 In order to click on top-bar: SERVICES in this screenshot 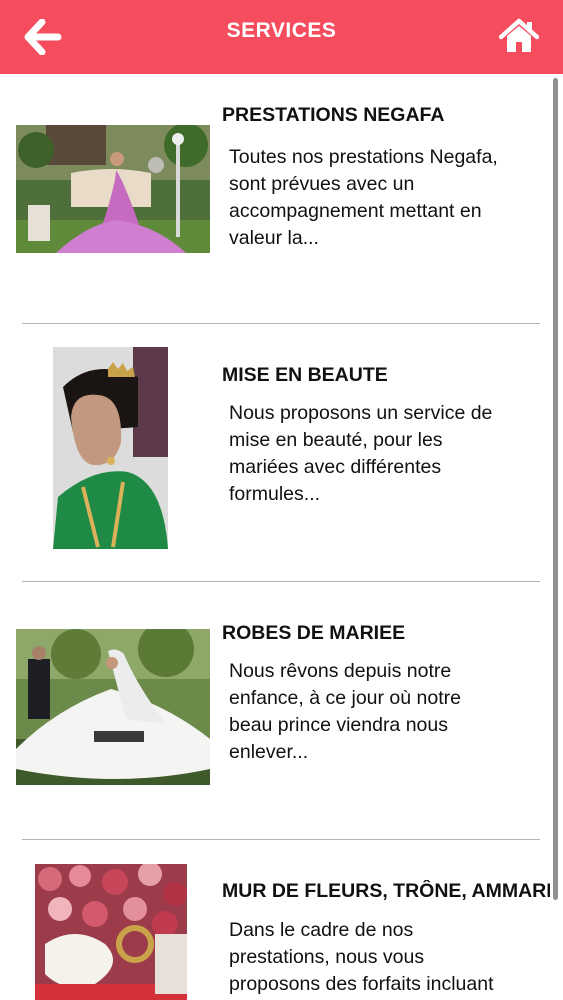, I will do `click(281, 37)`.